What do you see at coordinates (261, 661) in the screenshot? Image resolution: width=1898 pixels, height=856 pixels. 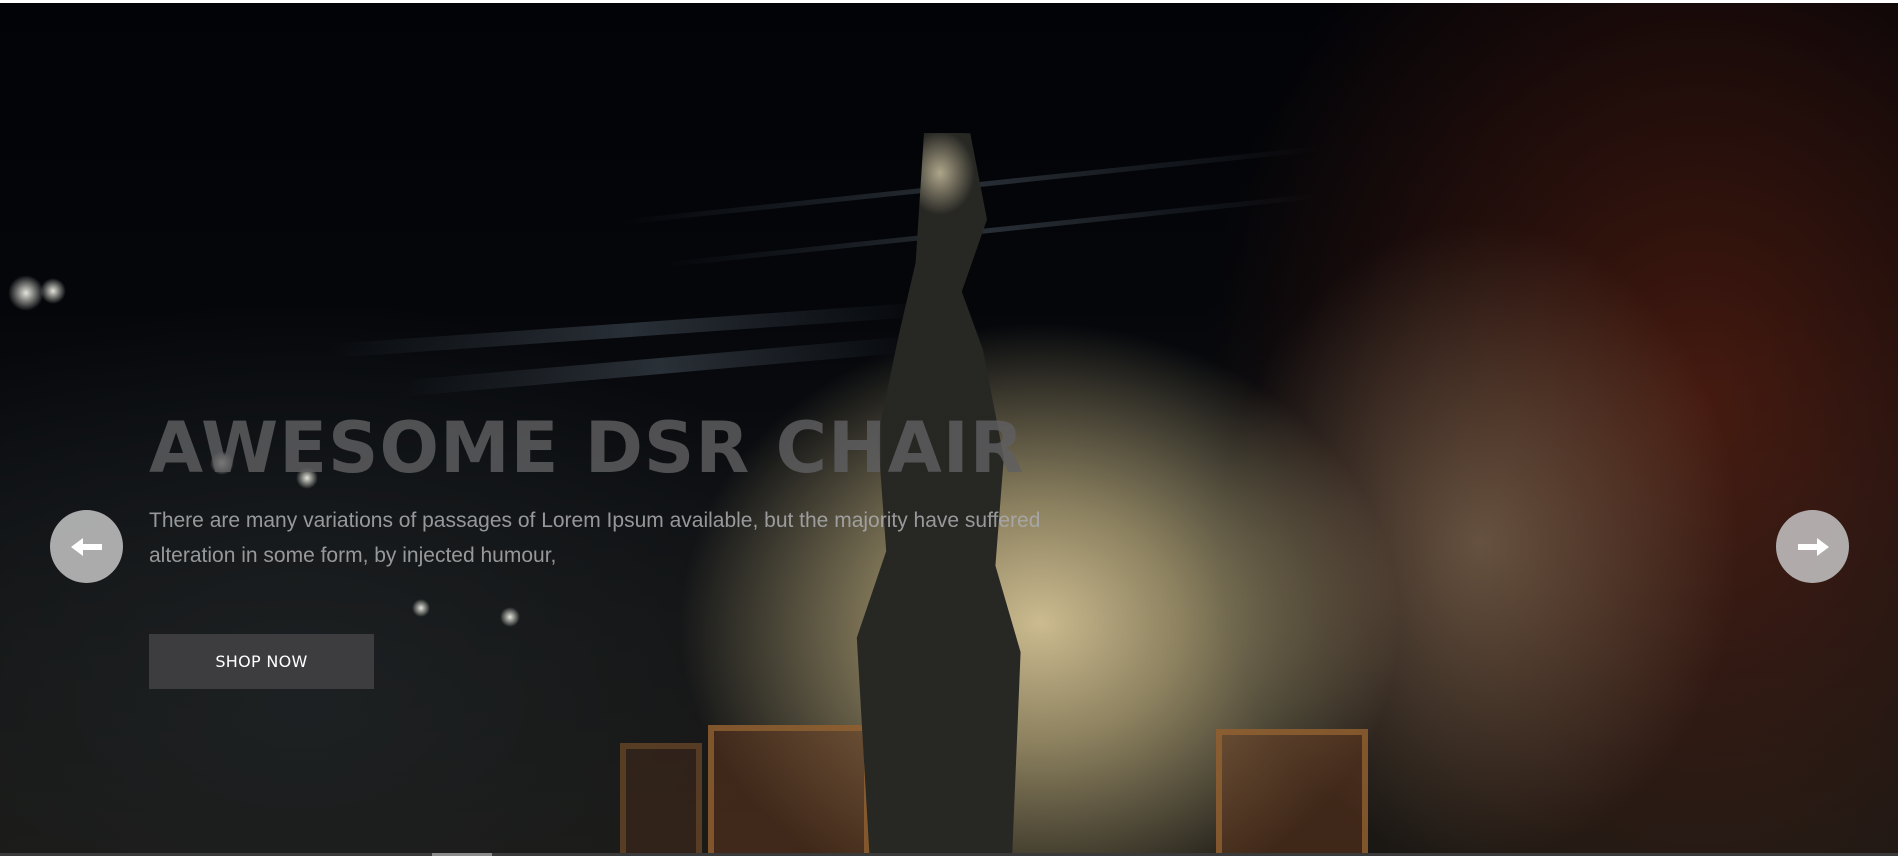 I see `shop-now-button: SHOP NOW` at bounding box center [261, 661].